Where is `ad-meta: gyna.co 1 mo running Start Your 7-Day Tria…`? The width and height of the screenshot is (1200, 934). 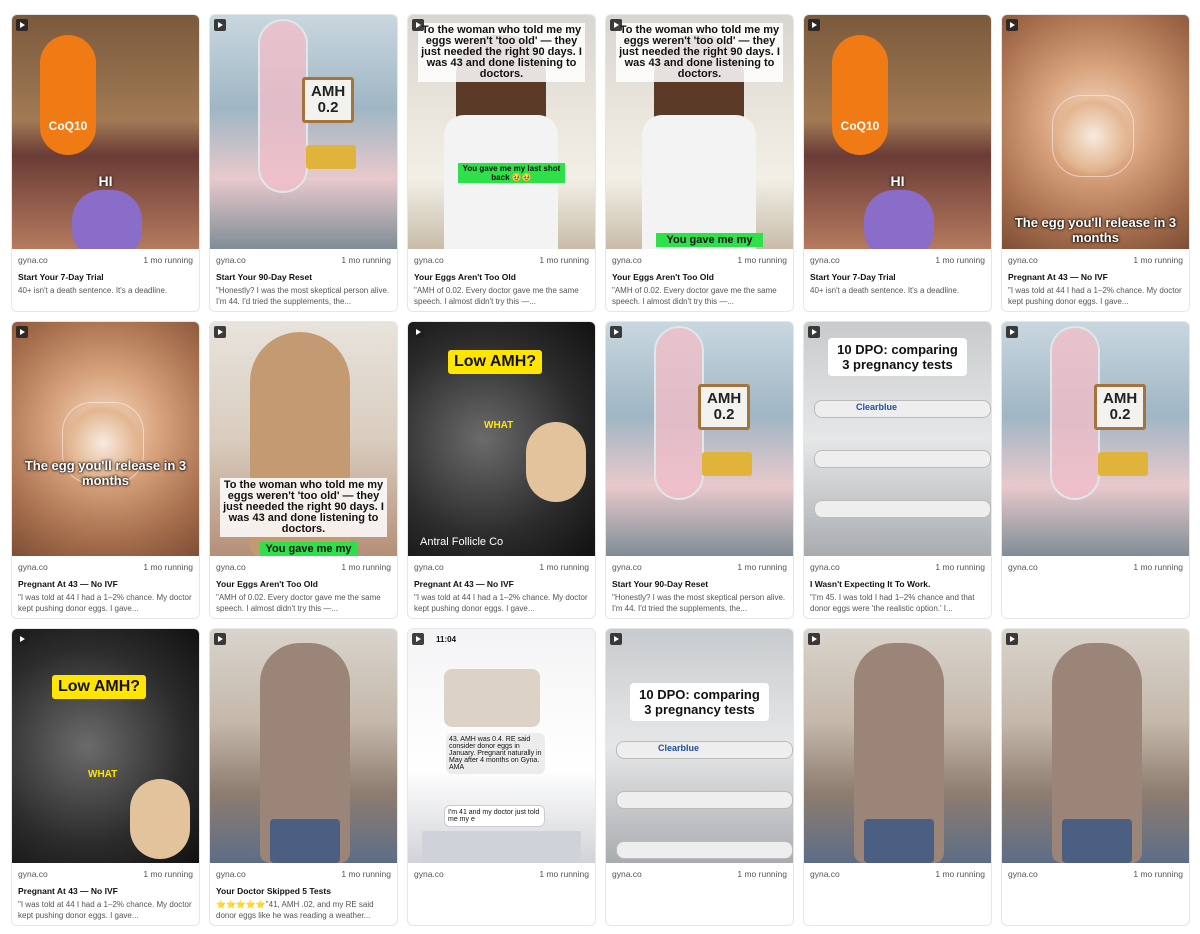
ad-meta: gyna.co 1 mo running Start Your 7-Day Tria… is located at coordinates (105, 275).